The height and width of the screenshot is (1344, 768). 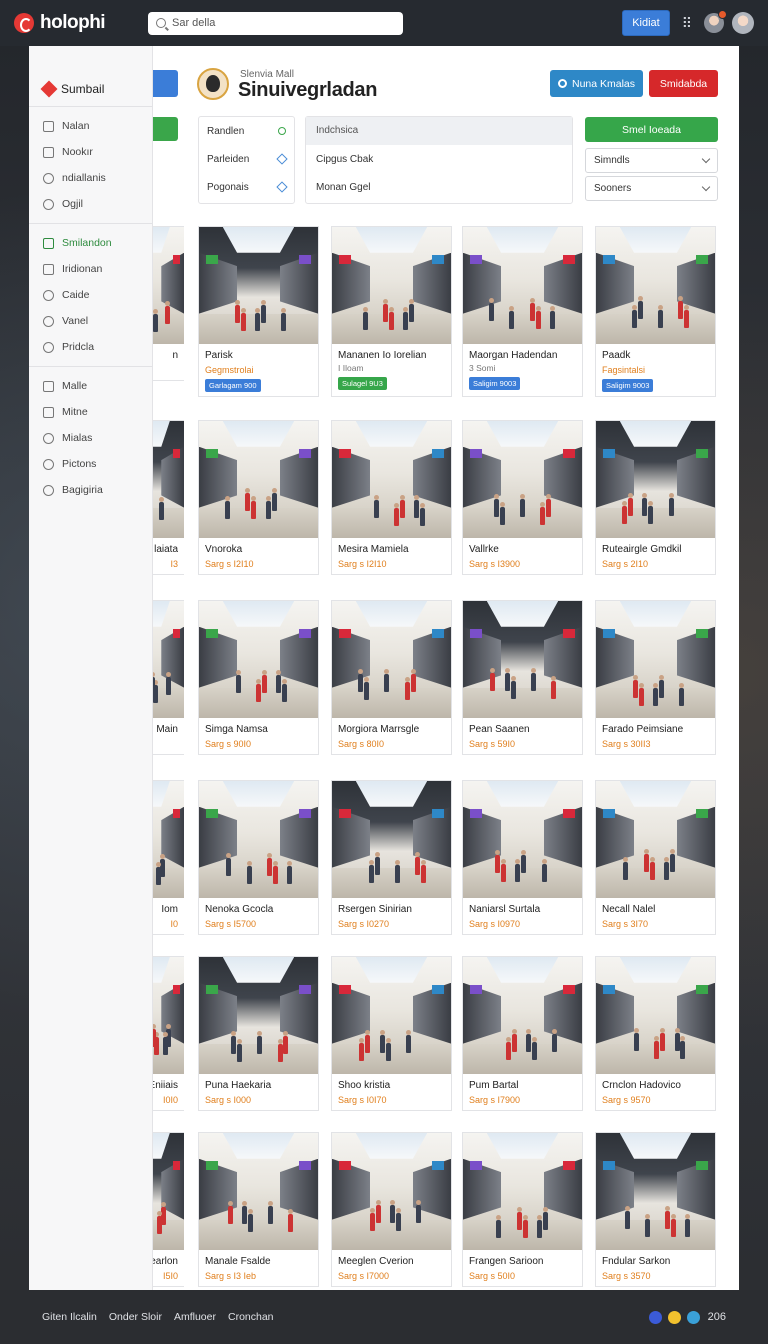 What do you see at coordinates (596, 83) in the screenshot?
I see `primary-button: Nuna Kmalas` at bounding box center [596, 83].